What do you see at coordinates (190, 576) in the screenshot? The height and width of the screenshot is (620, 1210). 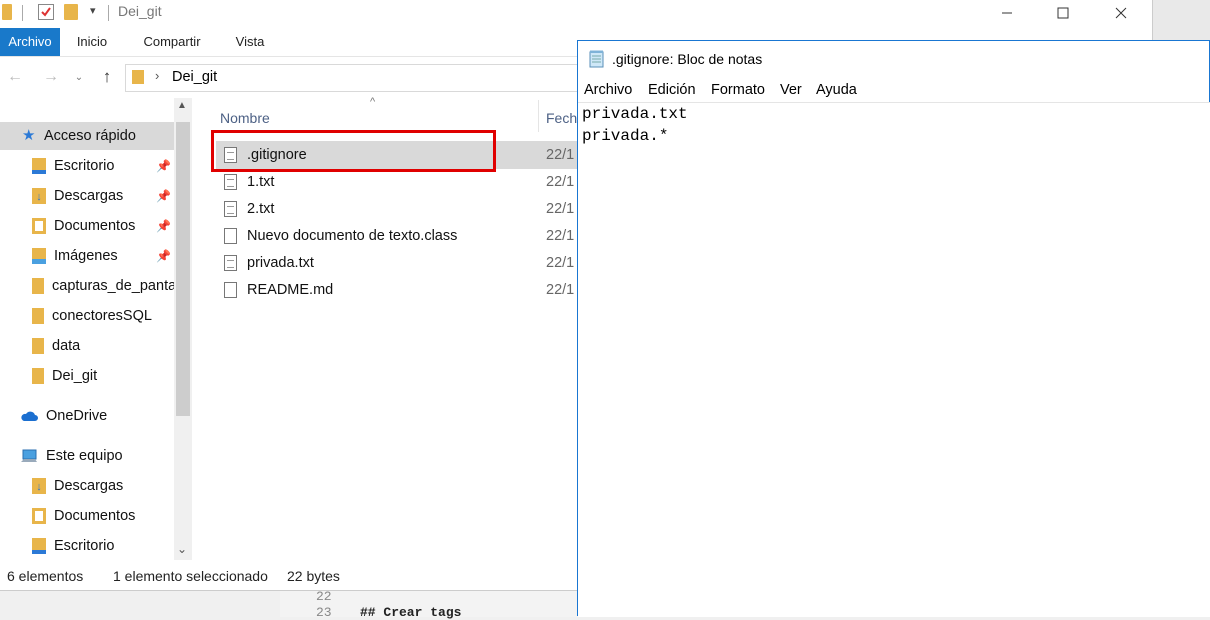 I see `status-selected: 1 elemento seleccionado` at bounding box center [190, 576].